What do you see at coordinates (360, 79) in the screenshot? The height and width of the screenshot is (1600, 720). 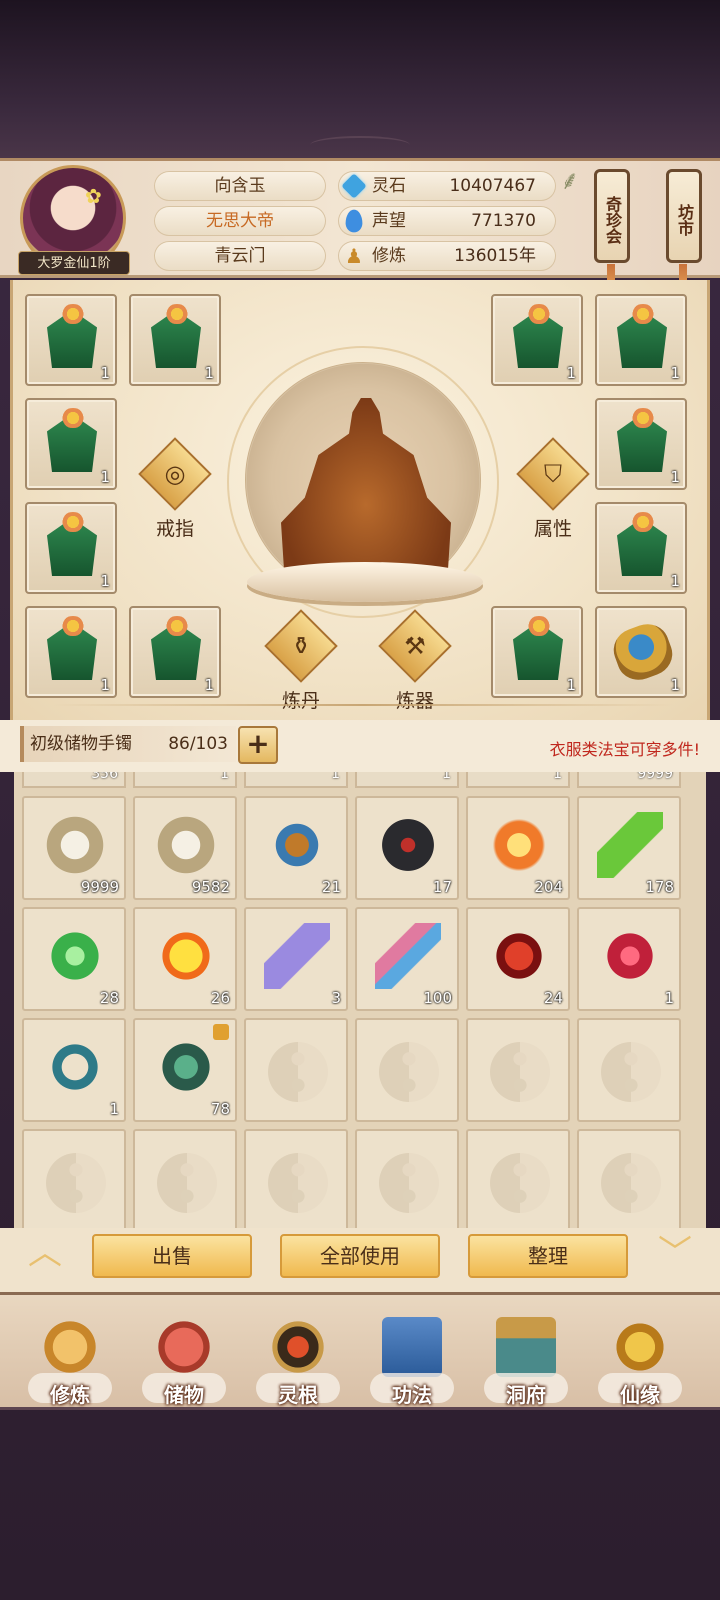 I see `top-dark-band` at bounding box center [360, 79].